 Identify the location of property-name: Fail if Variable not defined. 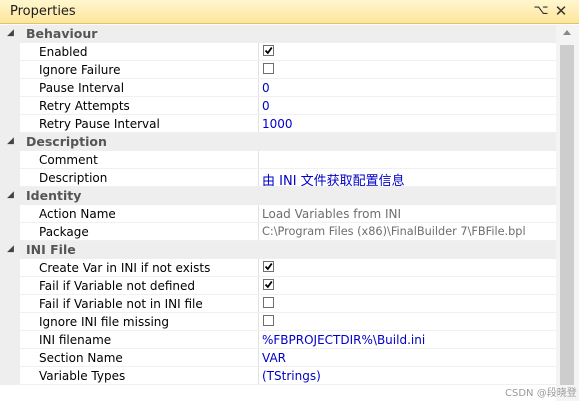
(117, 286).